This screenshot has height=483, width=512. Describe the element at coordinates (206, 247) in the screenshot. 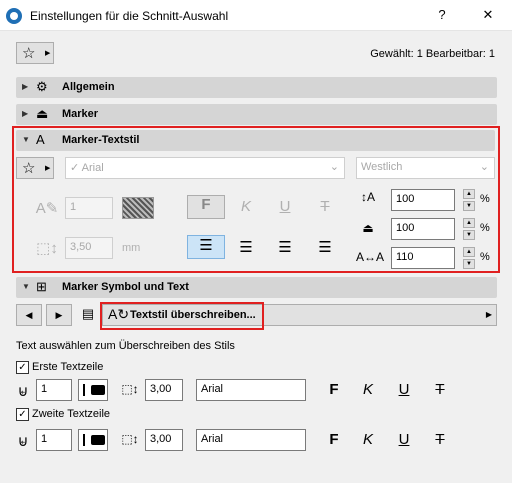

I see `align-left-button: ☰` at that location.